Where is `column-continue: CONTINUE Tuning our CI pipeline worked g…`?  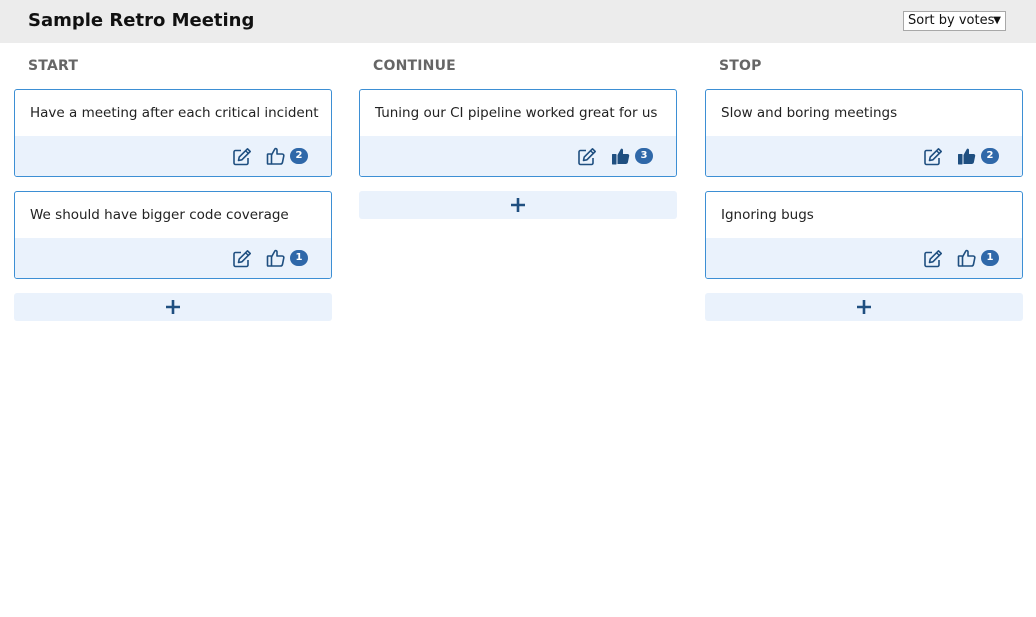
column-continue: CONTINUE Tuning our CI pipeline worked g… is located at coordinates (518, 131).